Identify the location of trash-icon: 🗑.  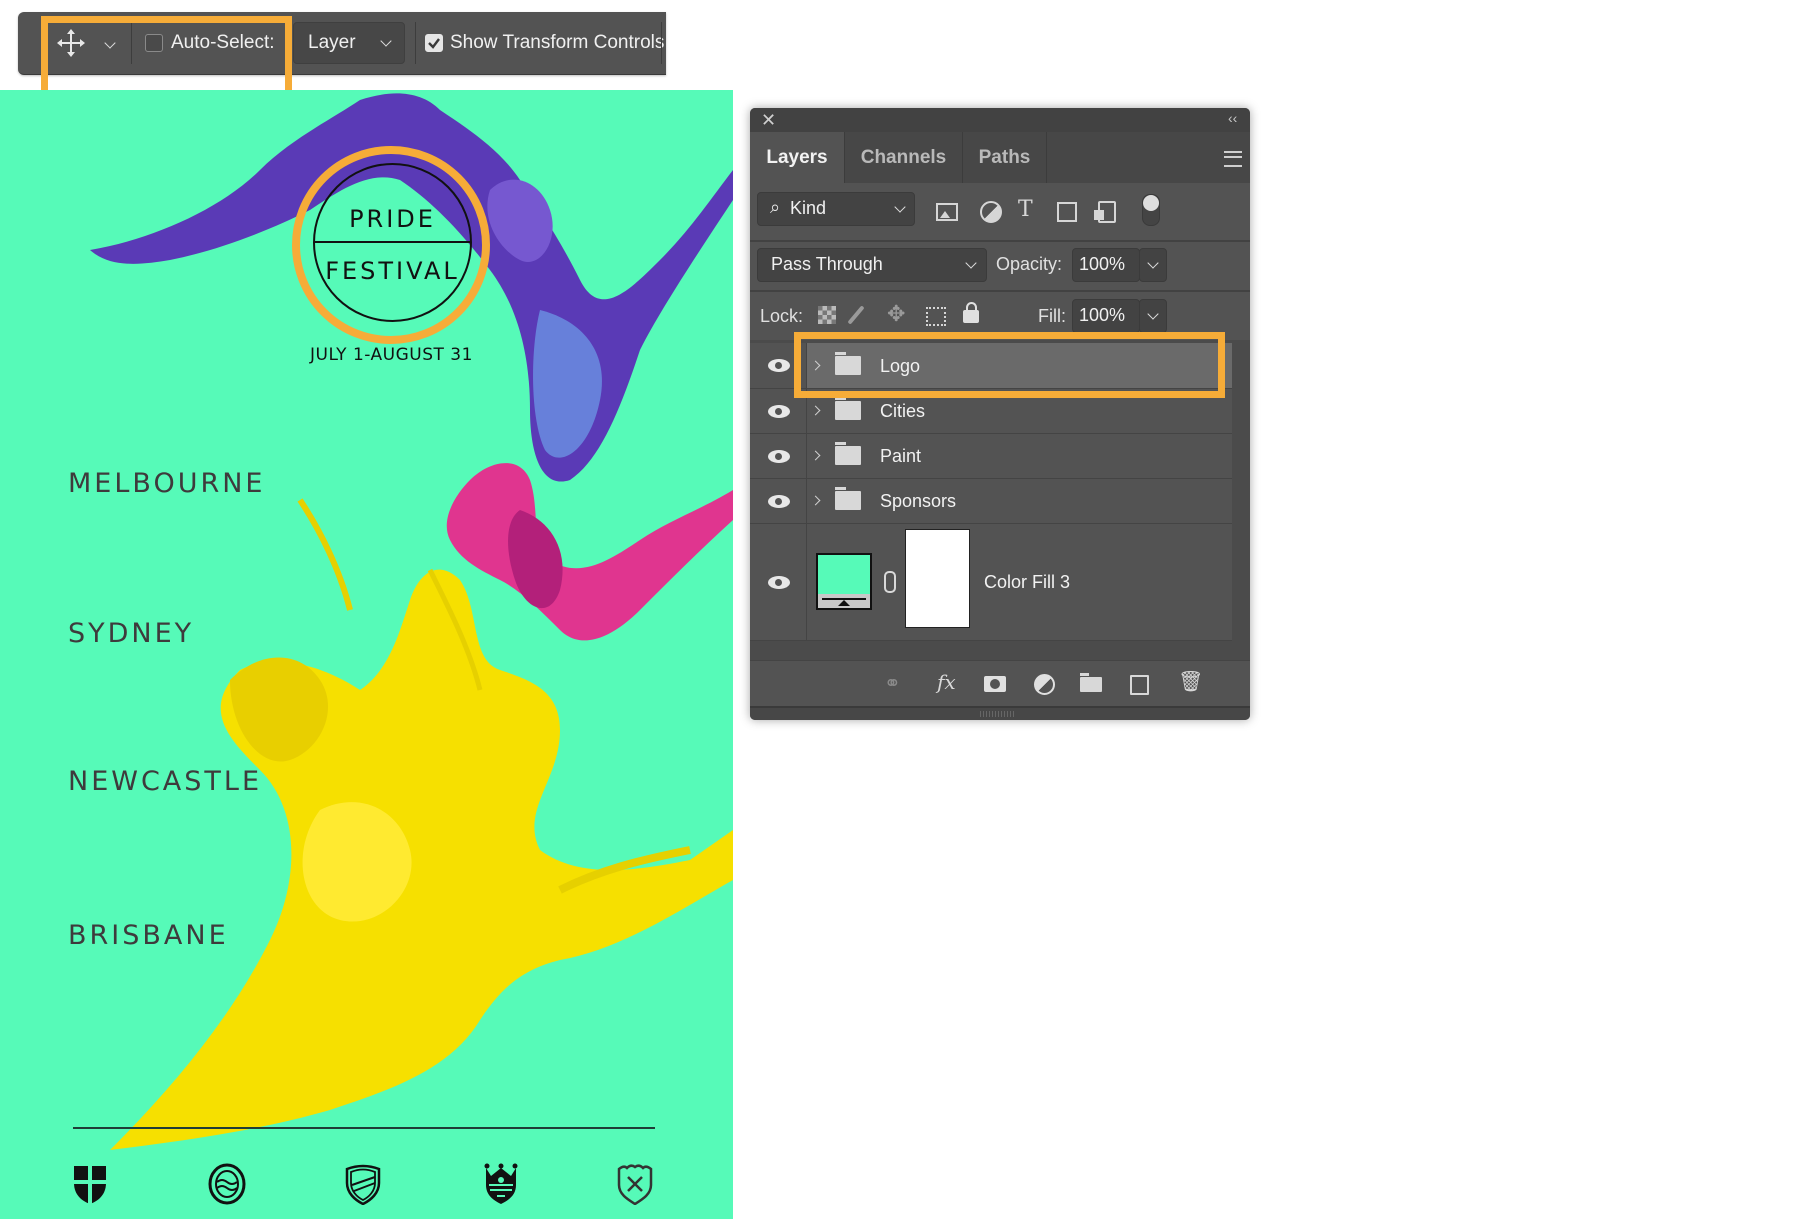
(1190, 681).